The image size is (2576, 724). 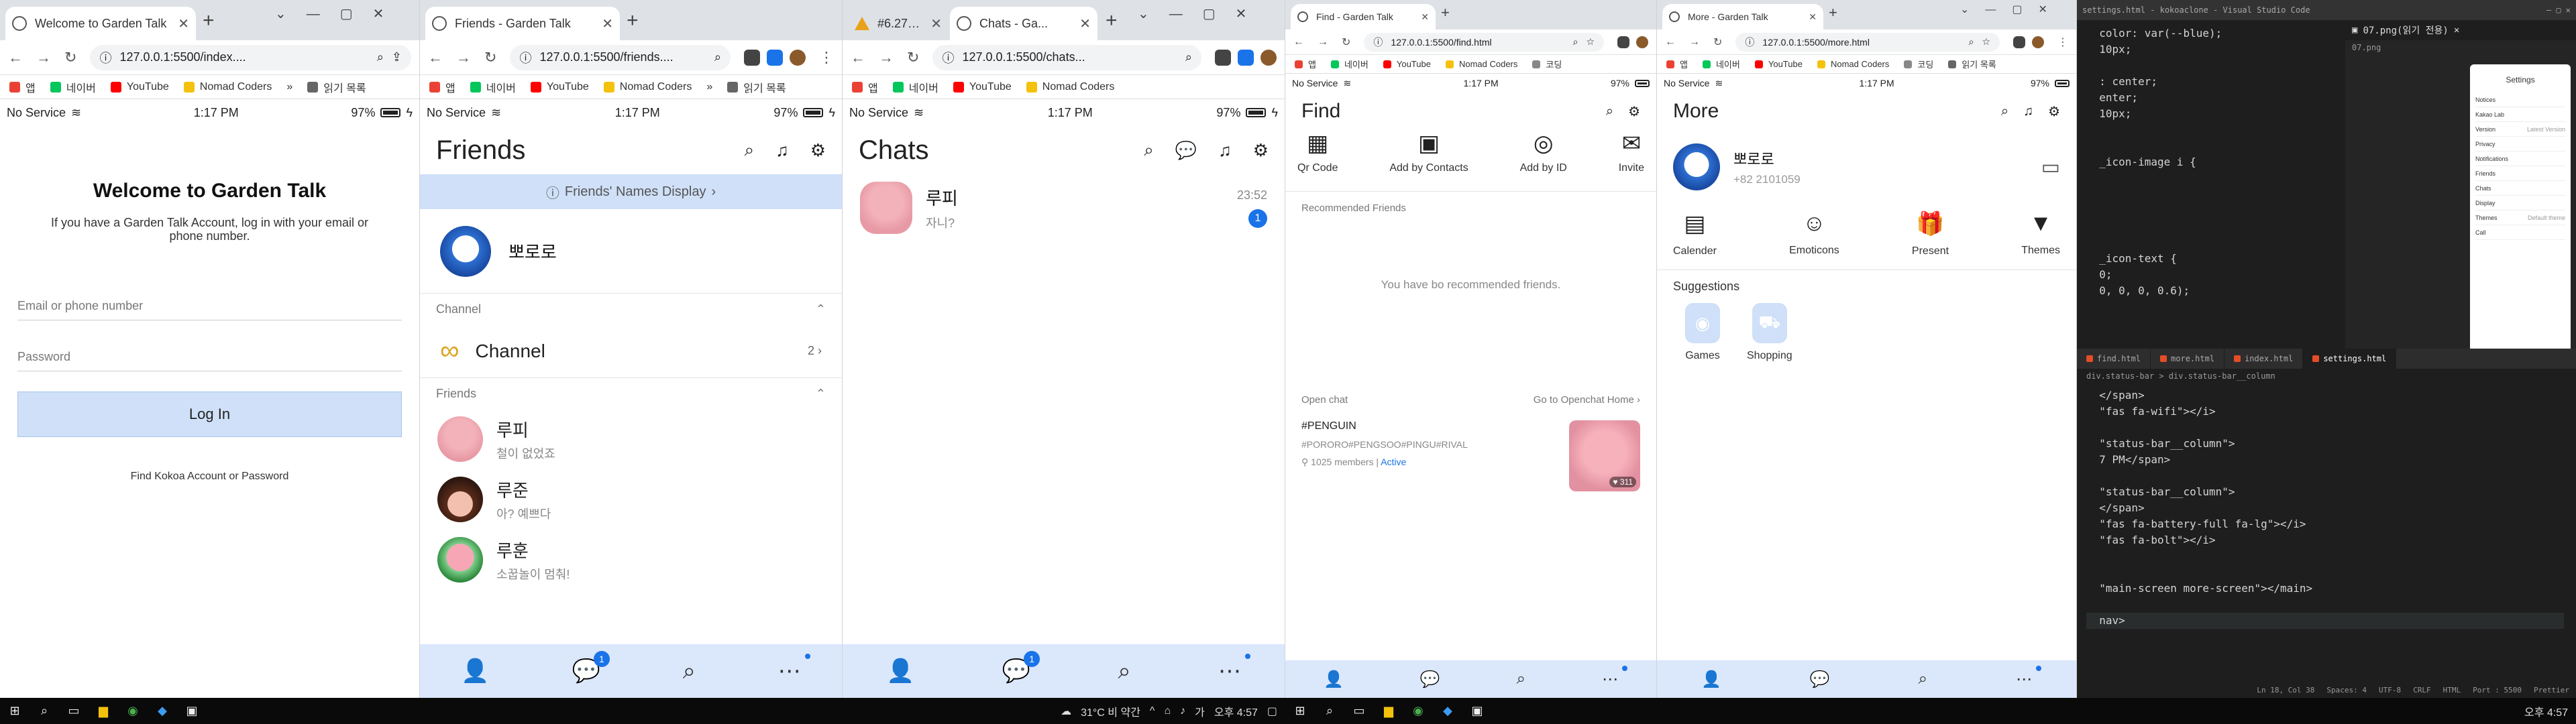 I want to click on nav-find-icon: ⌕, so click(x=1923, y=679).